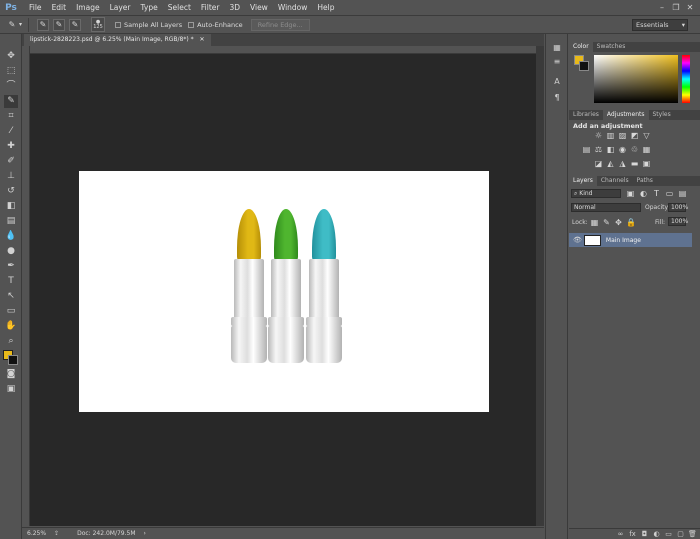 This screenshot has height=539, width=700. I want to click on move-tool-icon: ✥, so click(11, 56).